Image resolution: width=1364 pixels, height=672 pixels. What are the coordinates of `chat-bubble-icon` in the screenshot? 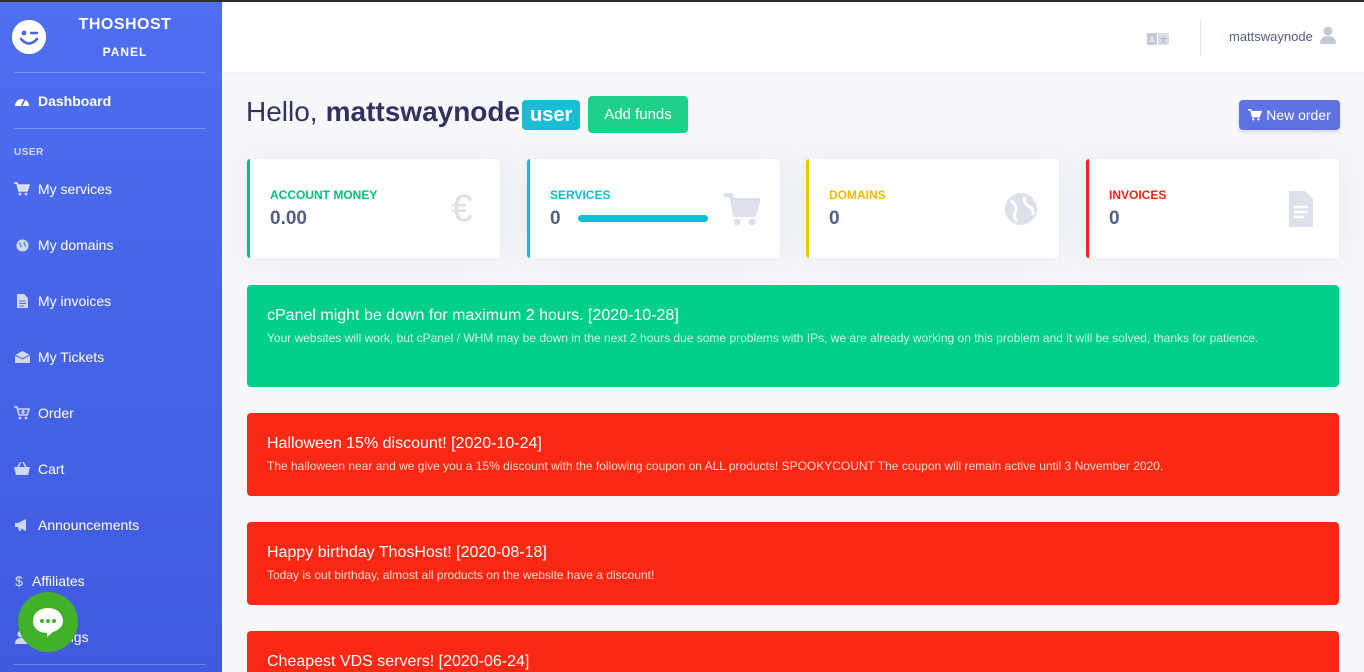 It's located at (48, 622).